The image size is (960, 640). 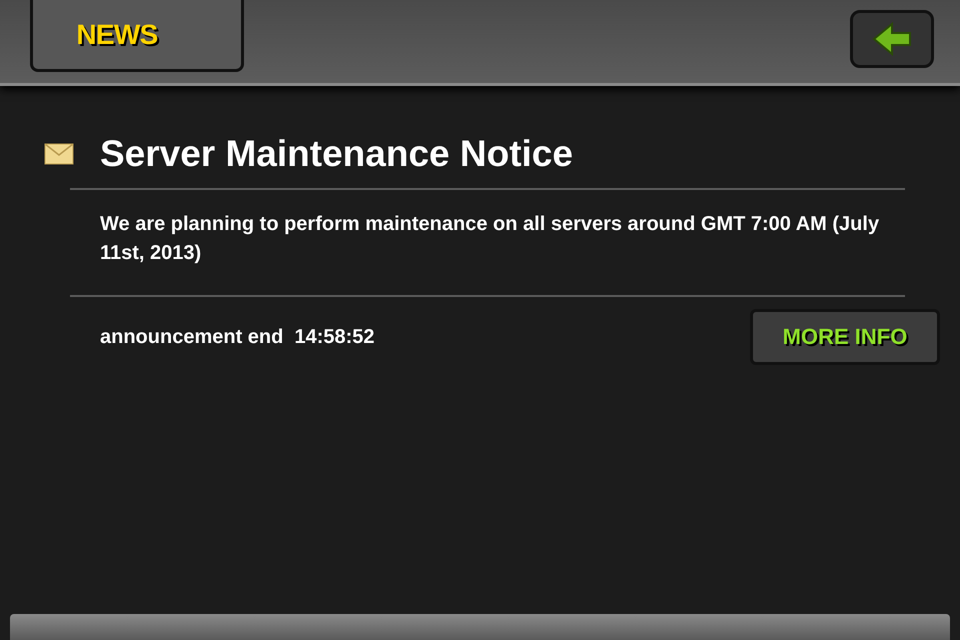 What do you see at coordinates (490, 239) in the screenshot?
I see `notice-body: We are planning to perform maintenance on all servers around GMT 7:00 AM (July 11st, 2013)` at bounding box center [490, 239].